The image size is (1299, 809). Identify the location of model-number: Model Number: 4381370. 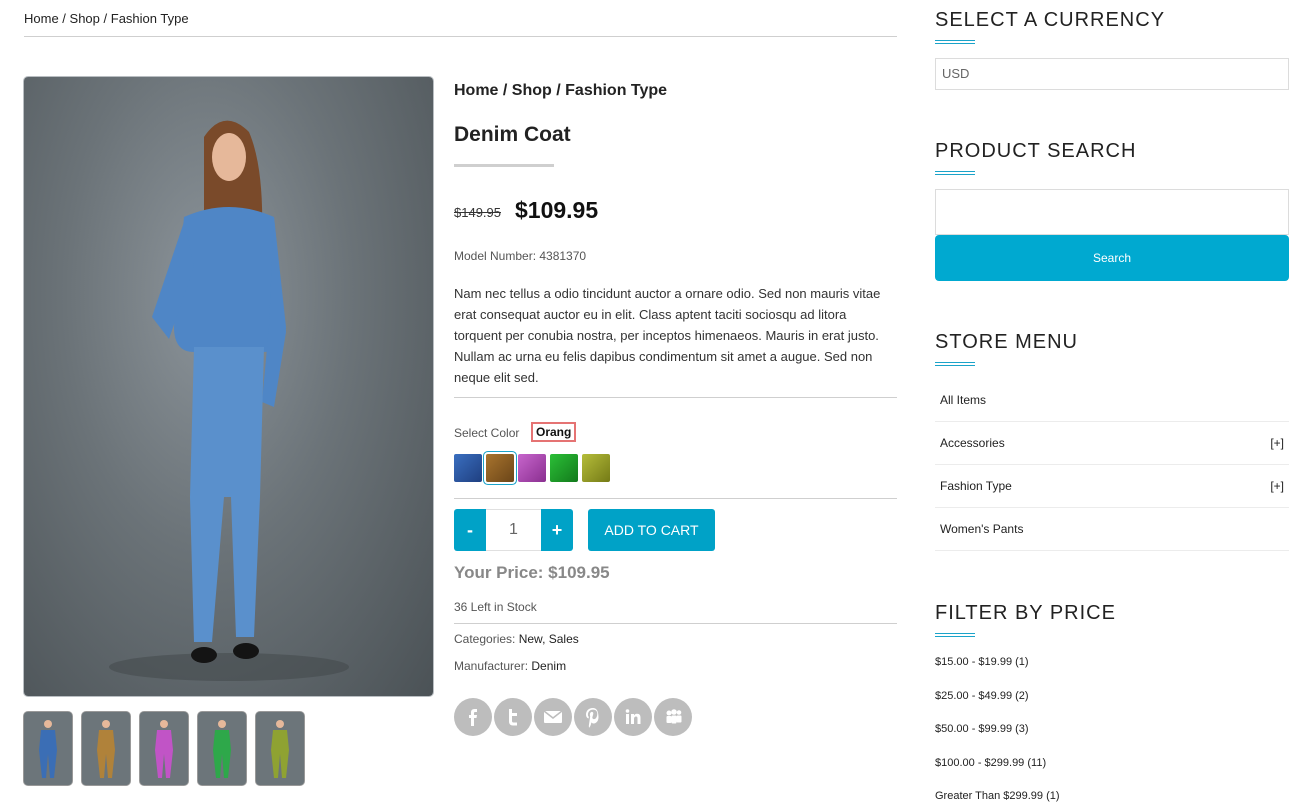
(520, 256).